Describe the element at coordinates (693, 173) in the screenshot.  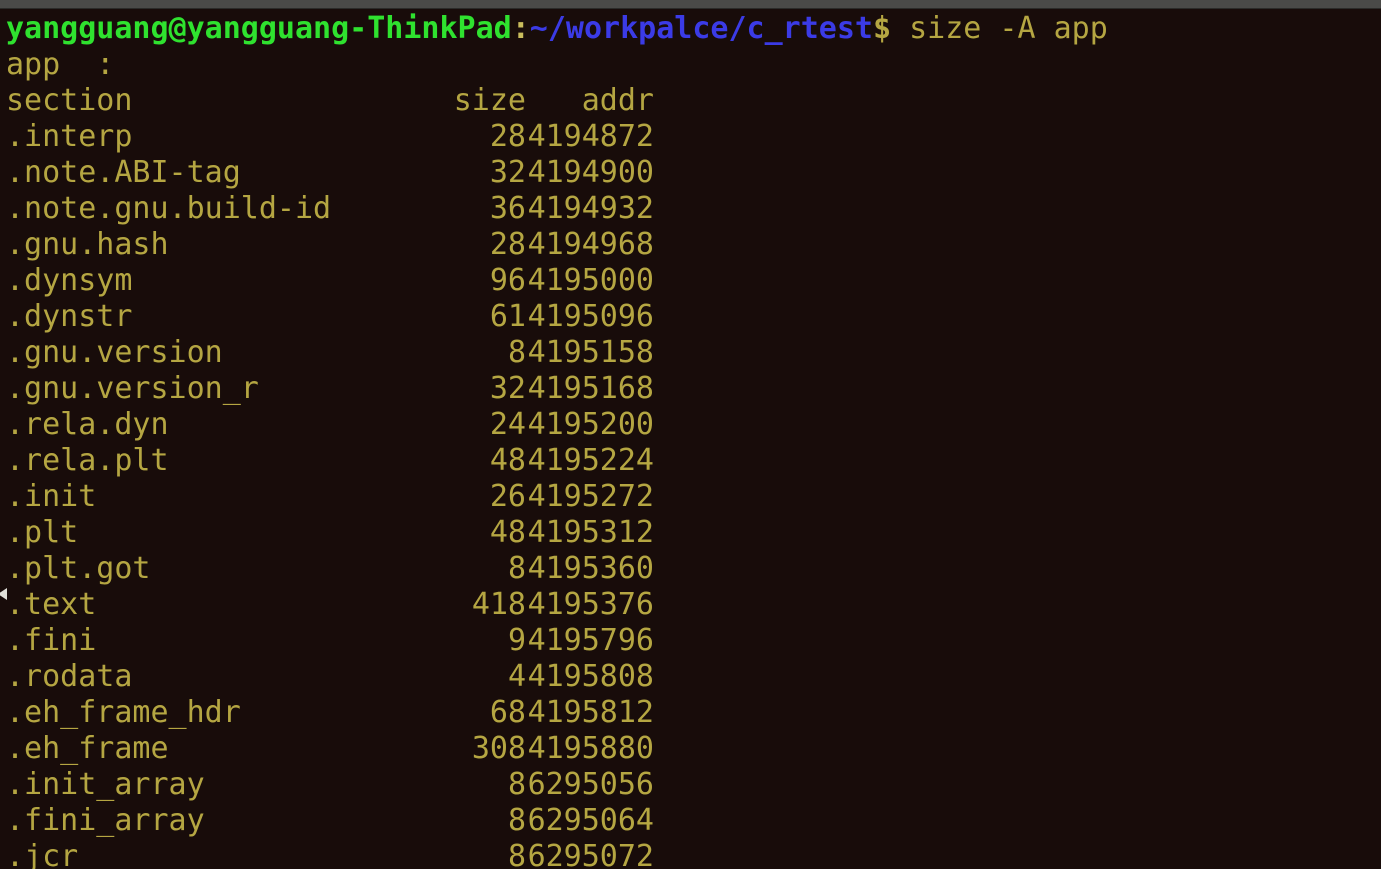
I see `table-row: .note.ABI-tag 324194900` at that location.